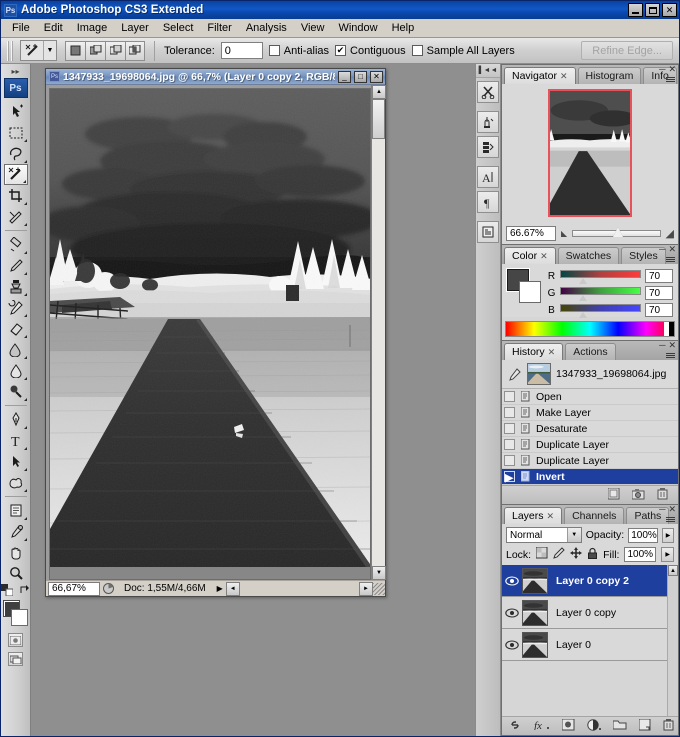 This screenshot has width=680, height=737. What do you see at coordinates (583, 280) in the screenshot?
I see `slider-r-knob` at bounding box center [583, 280].